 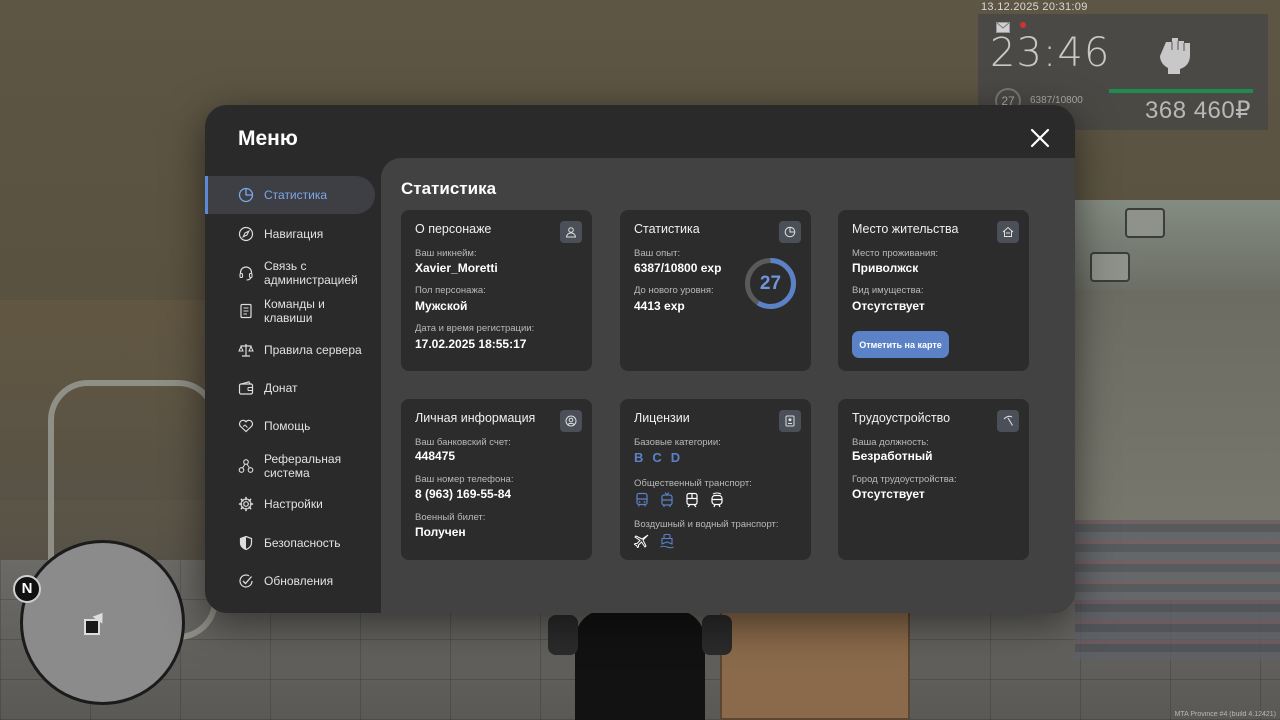 What do you see at coordinates (246, 311) in the screenshot?
I see `document-icon` at bounding box center [246, 311].